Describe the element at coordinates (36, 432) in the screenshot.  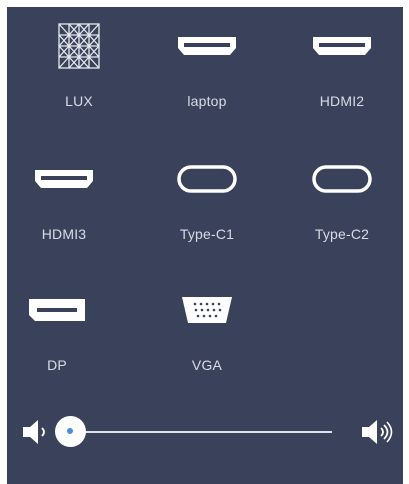
I see `speaker-low-icon` at that location.